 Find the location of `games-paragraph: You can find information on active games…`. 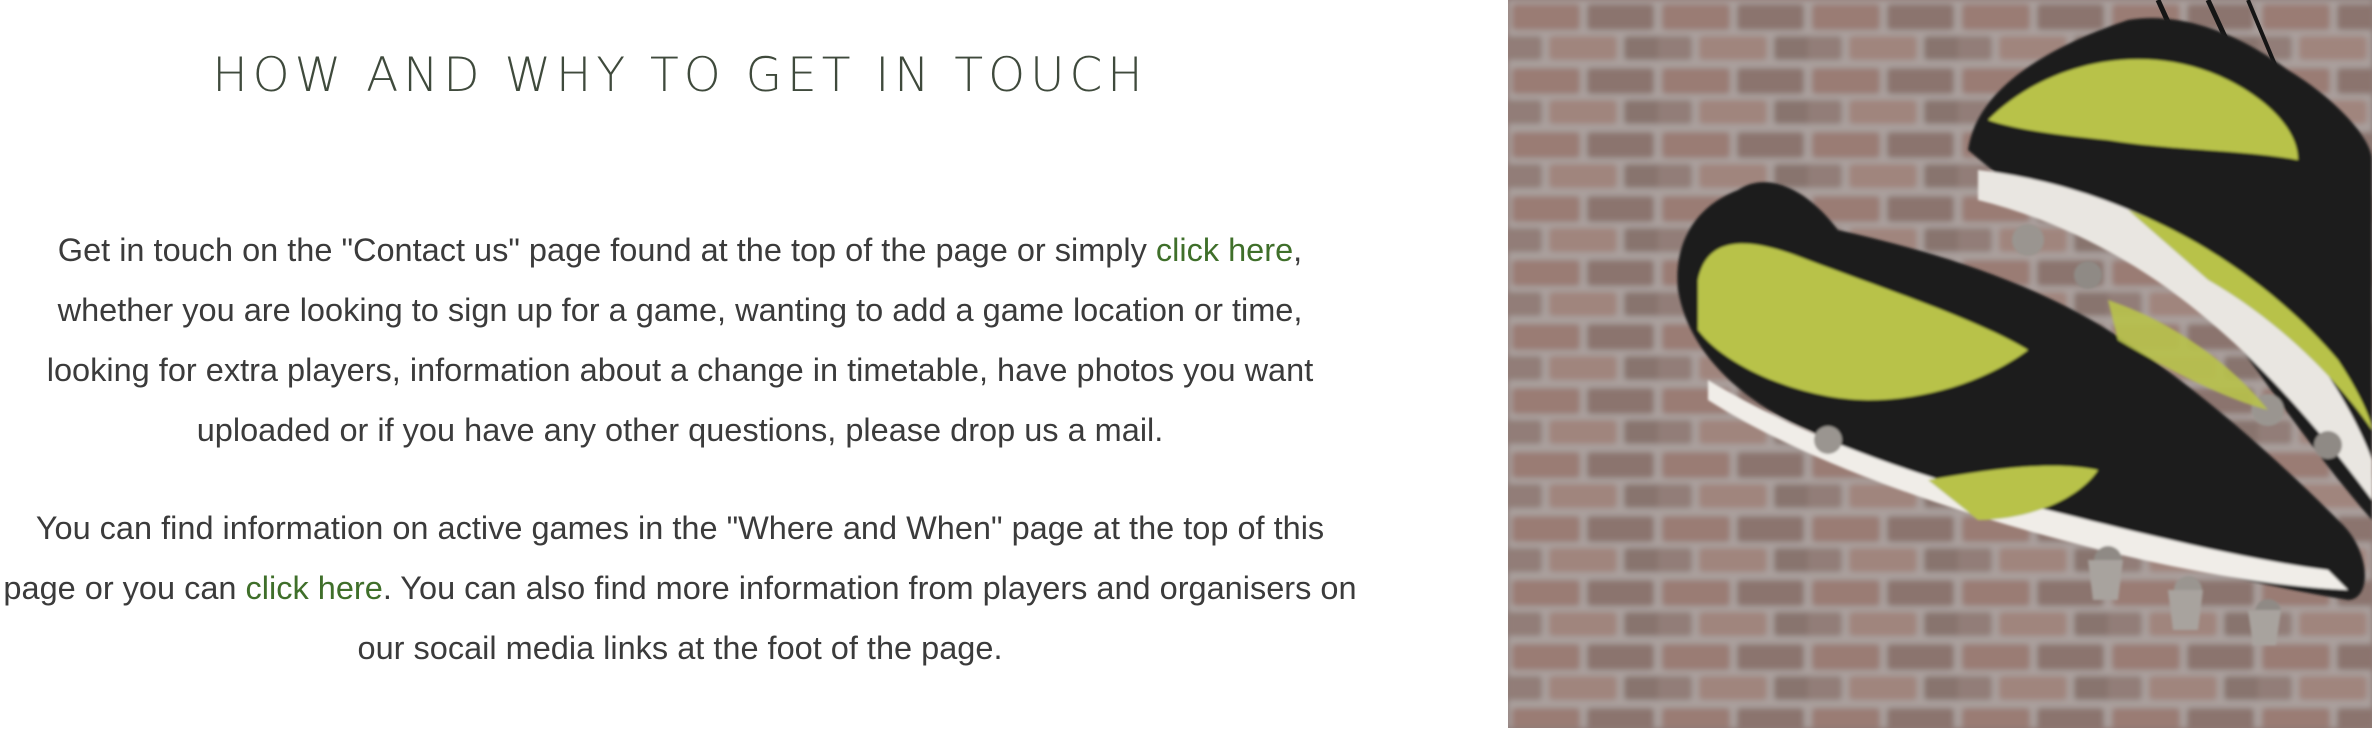

games-paragraph: You can find information on active games… is located at coordinates (680, 588).